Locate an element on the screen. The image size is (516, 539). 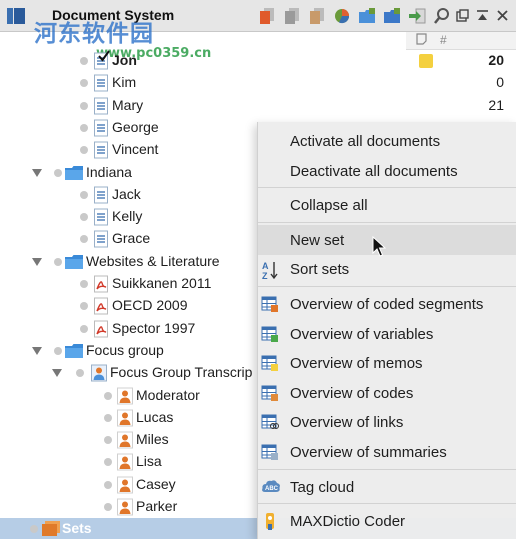
import-icon is located at coordinates (416, 16).